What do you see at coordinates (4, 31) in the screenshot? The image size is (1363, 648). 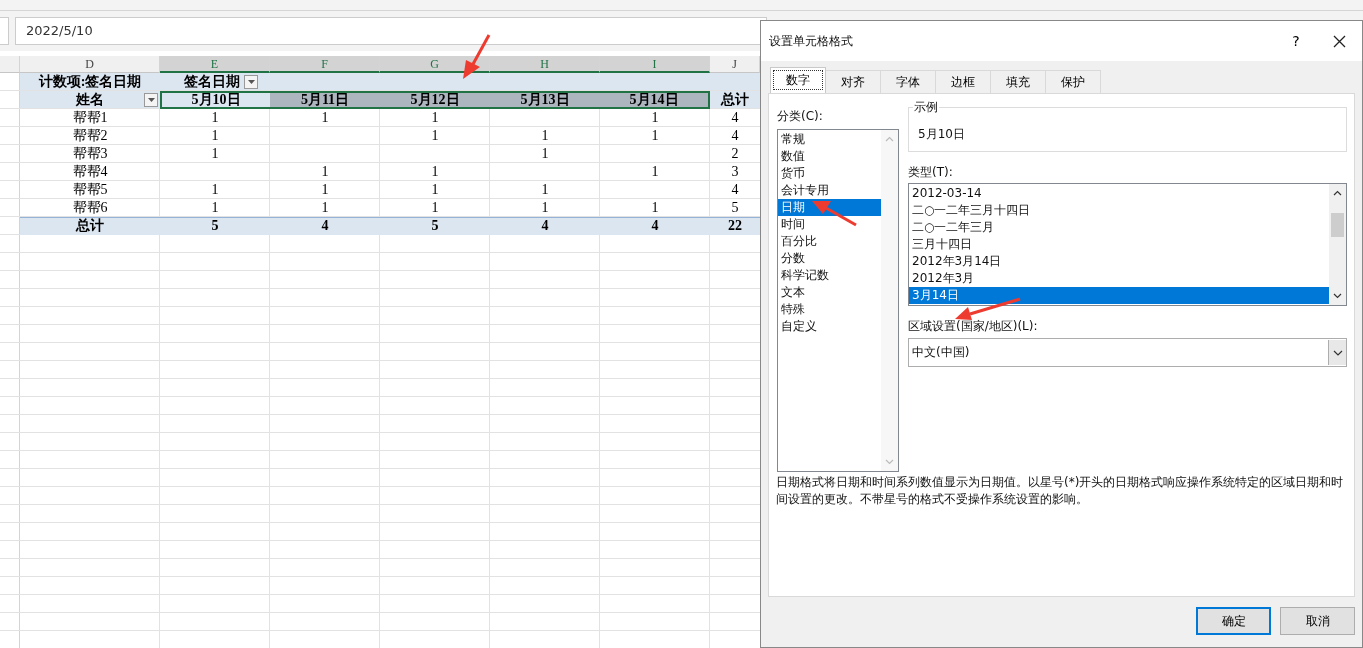 I see `name-box` at bounding box center [4, 31].